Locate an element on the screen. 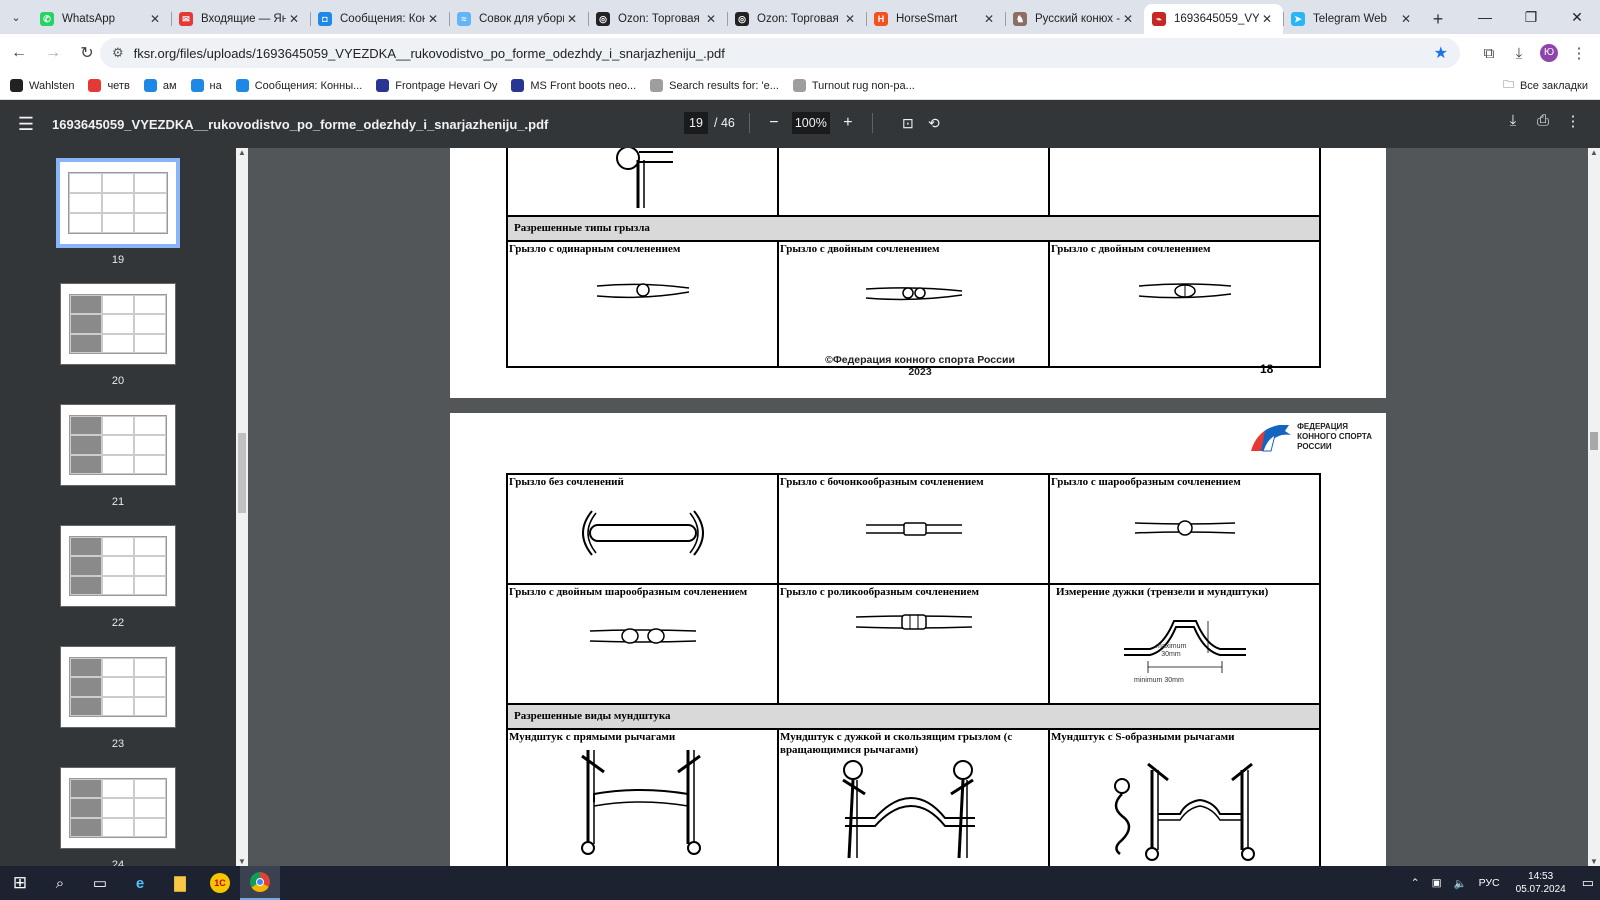 Image resolution: width=1600 pixels, height=900 pixels. close-window-icon: ✕ is located at coordinates (1577, 17).